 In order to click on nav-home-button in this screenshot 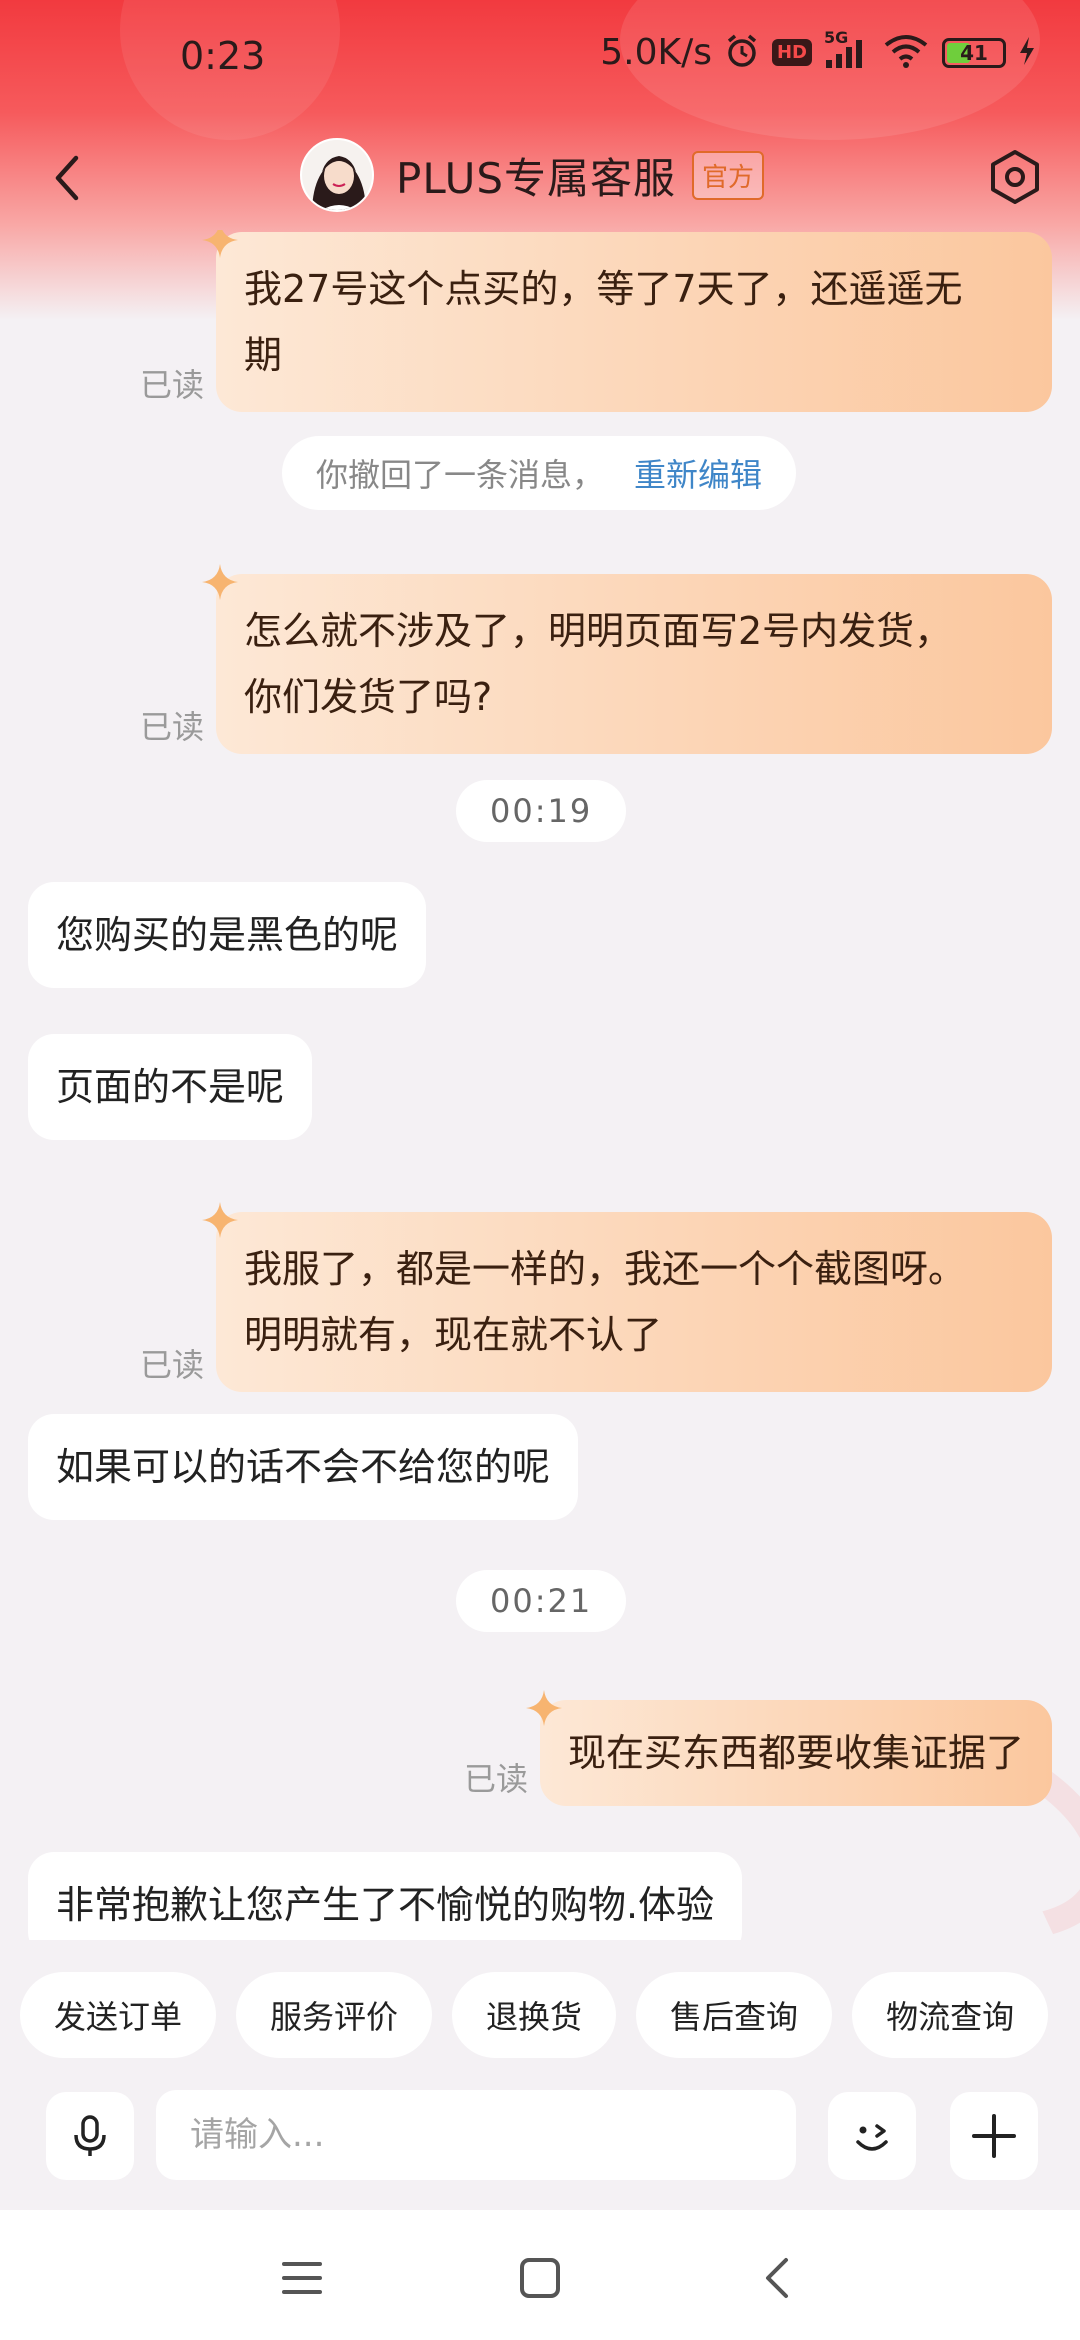, I will do `click(540, 2278)`.